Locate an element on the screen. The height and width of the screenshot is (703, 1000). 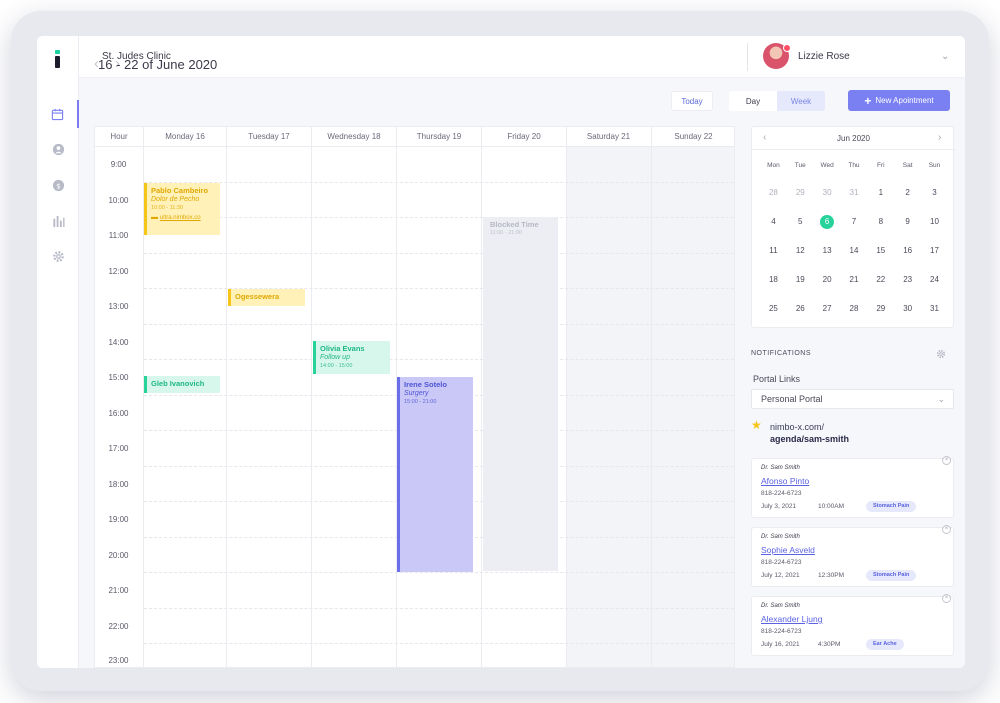
day-header: Friday 20 is located at coordinates (524, 137).